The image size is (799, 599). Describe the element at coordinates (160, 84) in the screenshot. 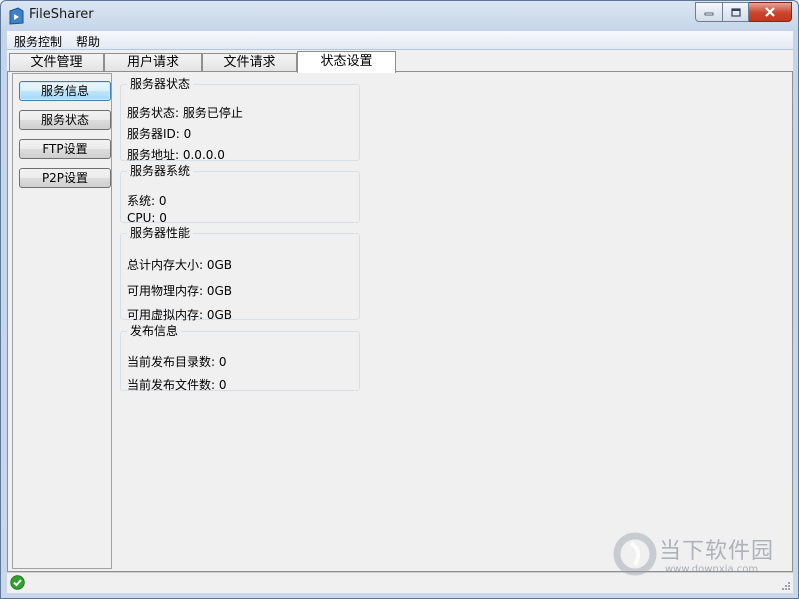

I see `group-title: 服务器状态` at that location.